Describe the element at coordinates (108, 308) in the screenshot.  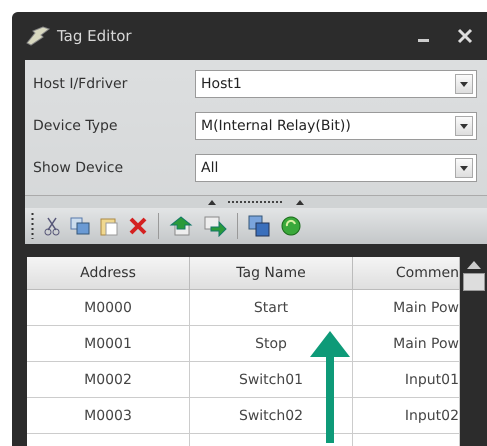
I see `table-cell: M0000` at that location.